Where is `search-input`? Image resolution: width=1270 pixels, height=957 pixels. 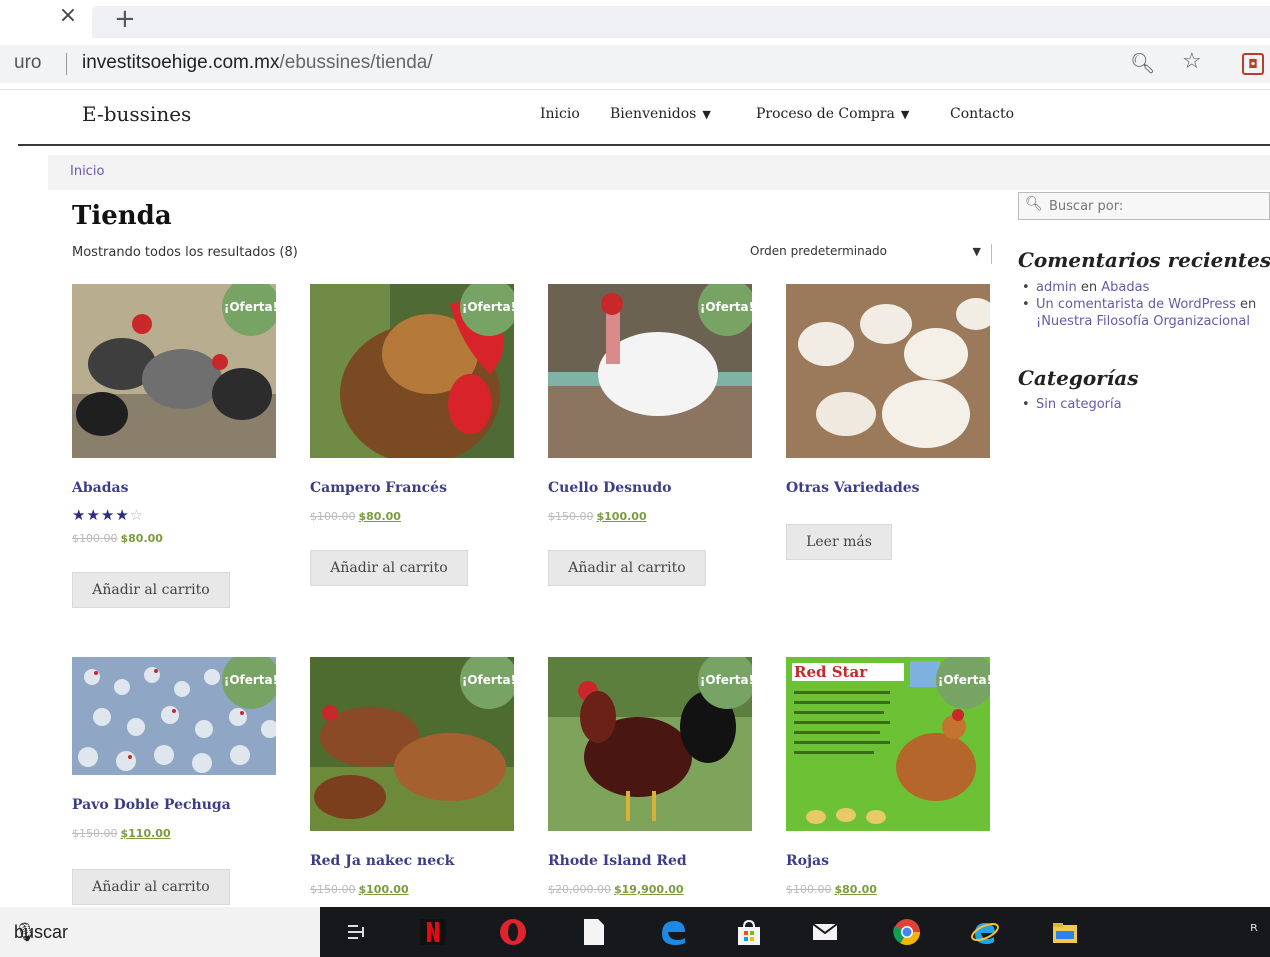
search-input is located at coordinates (1156, 206).